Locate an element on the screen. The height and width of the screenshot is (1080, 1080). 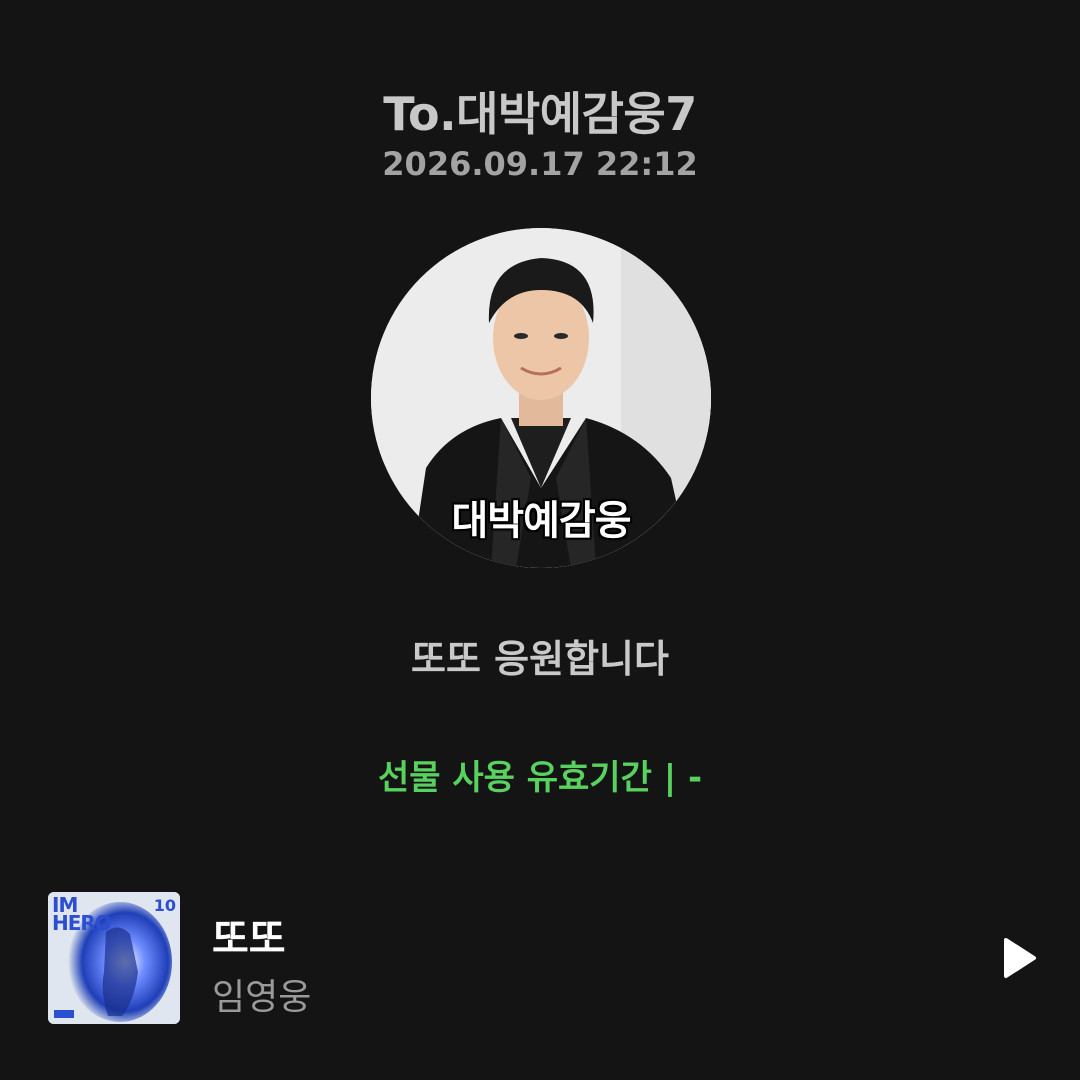
play-button is located at coordinates (1018, 958).